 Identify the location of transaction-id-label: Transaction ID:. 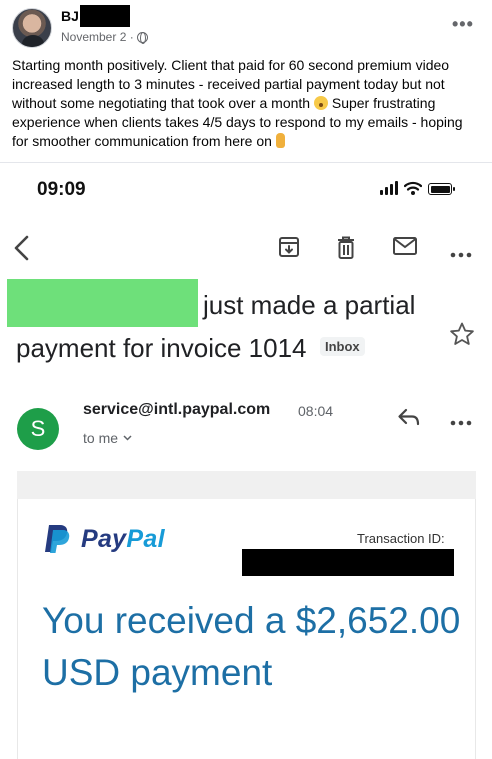
(401, 538).